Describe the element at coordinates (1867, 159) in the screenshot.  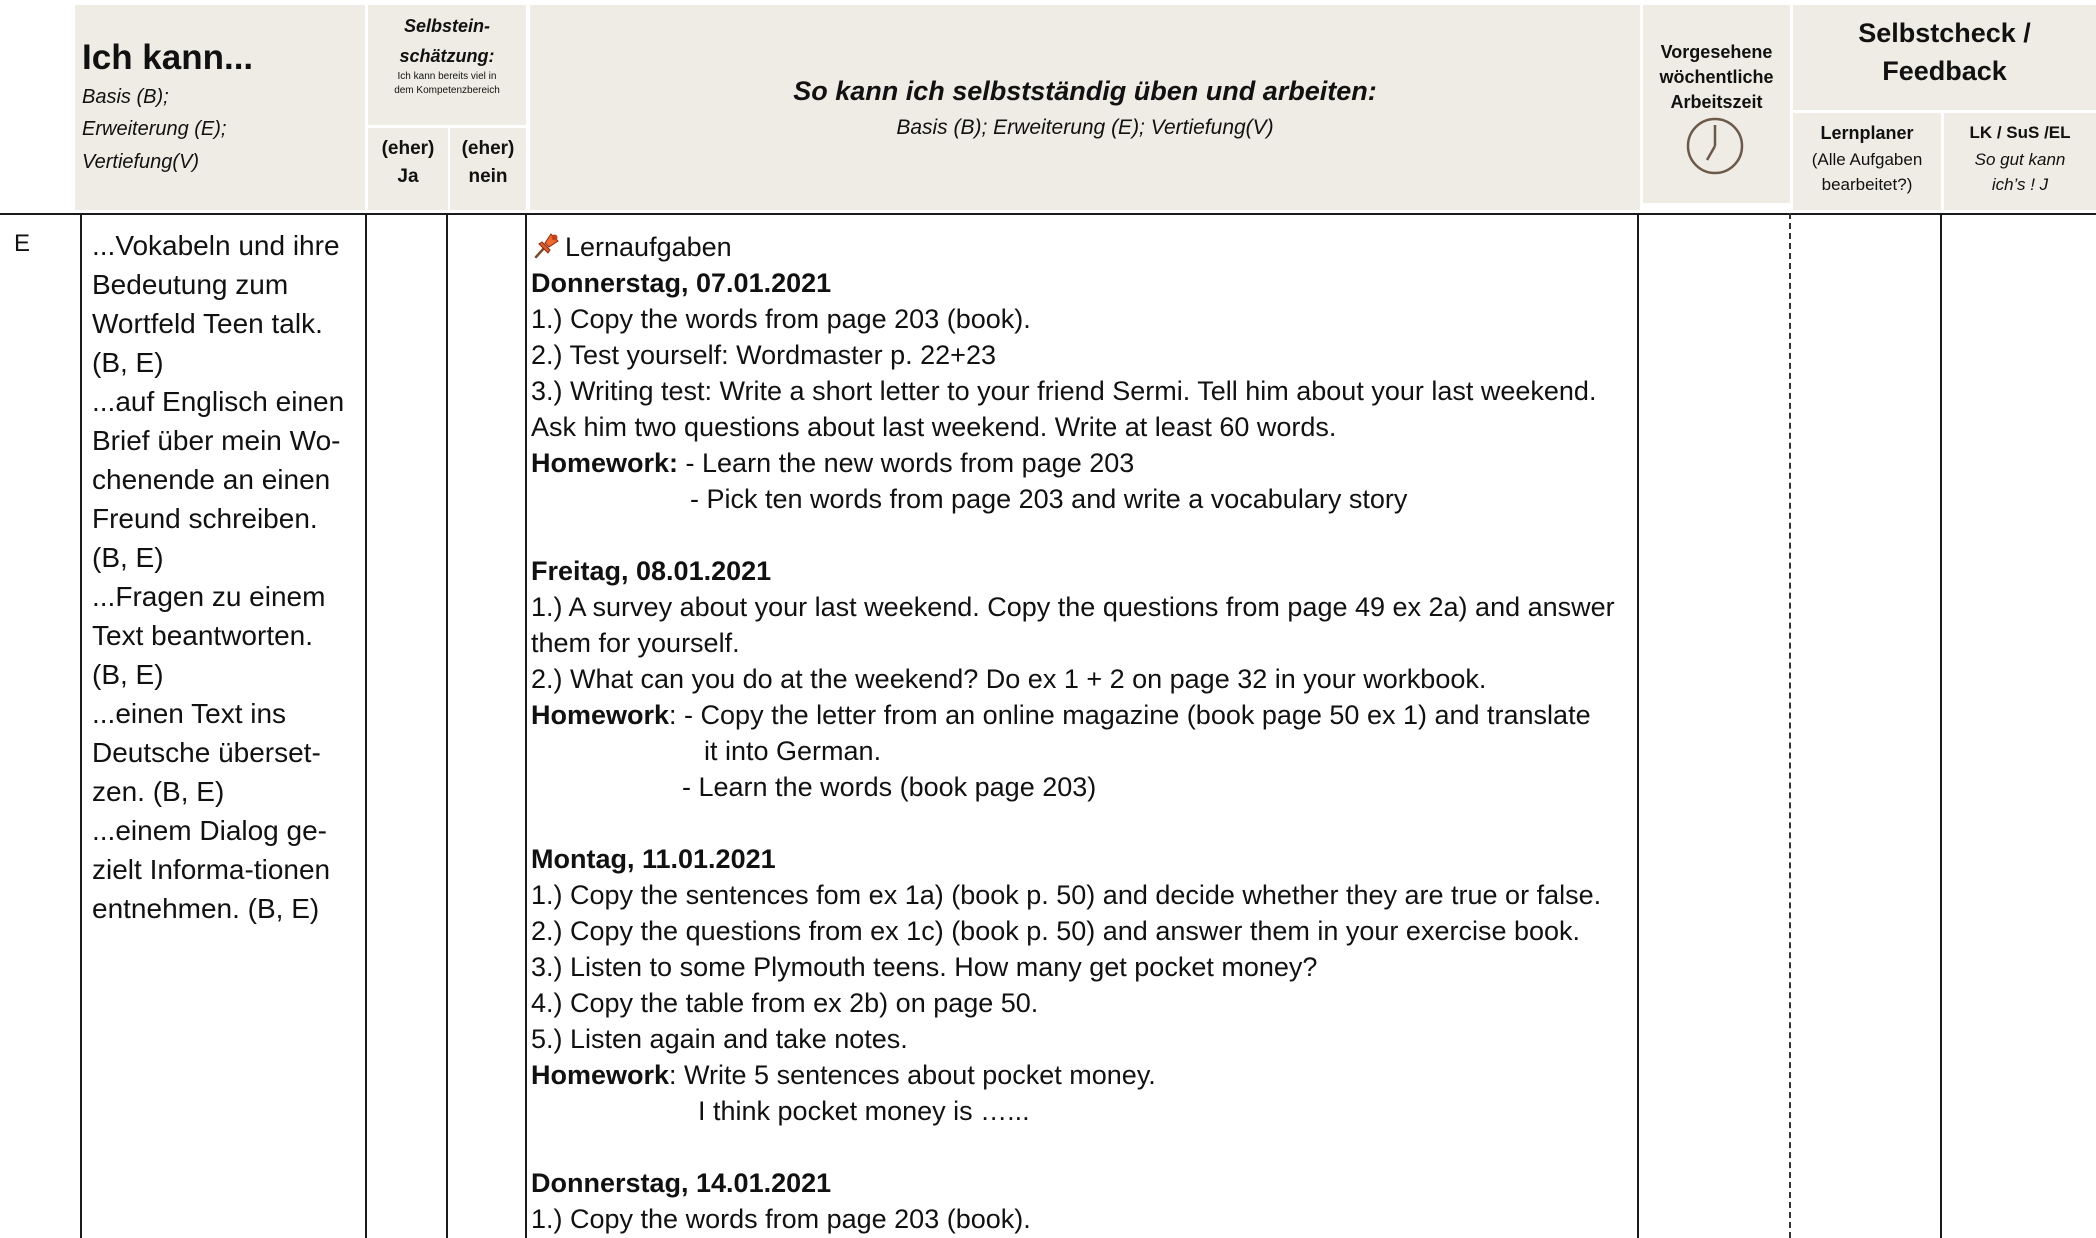
I see `lernplaner-sub-1: (Alle Aufgaben` at that location.